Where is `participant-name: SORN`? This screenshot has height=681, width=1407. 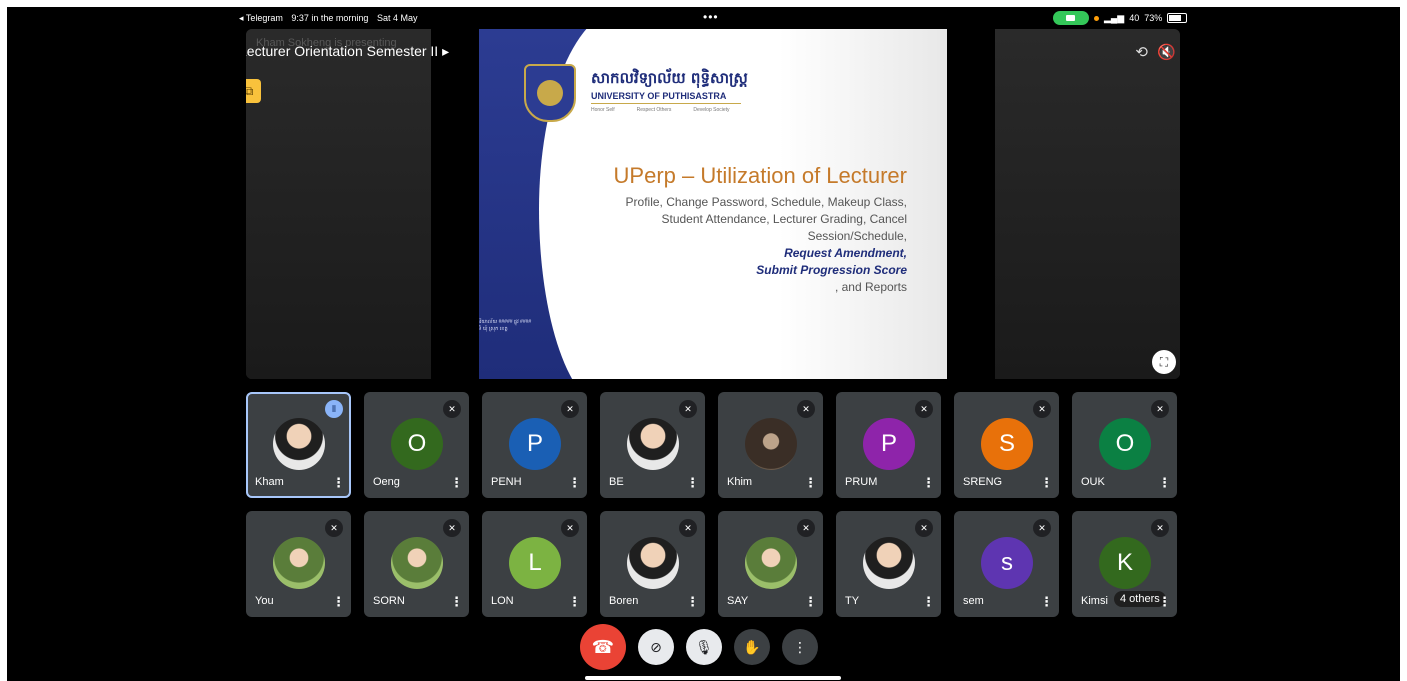
participant-name: SORN is located at coordinates (389, 601).